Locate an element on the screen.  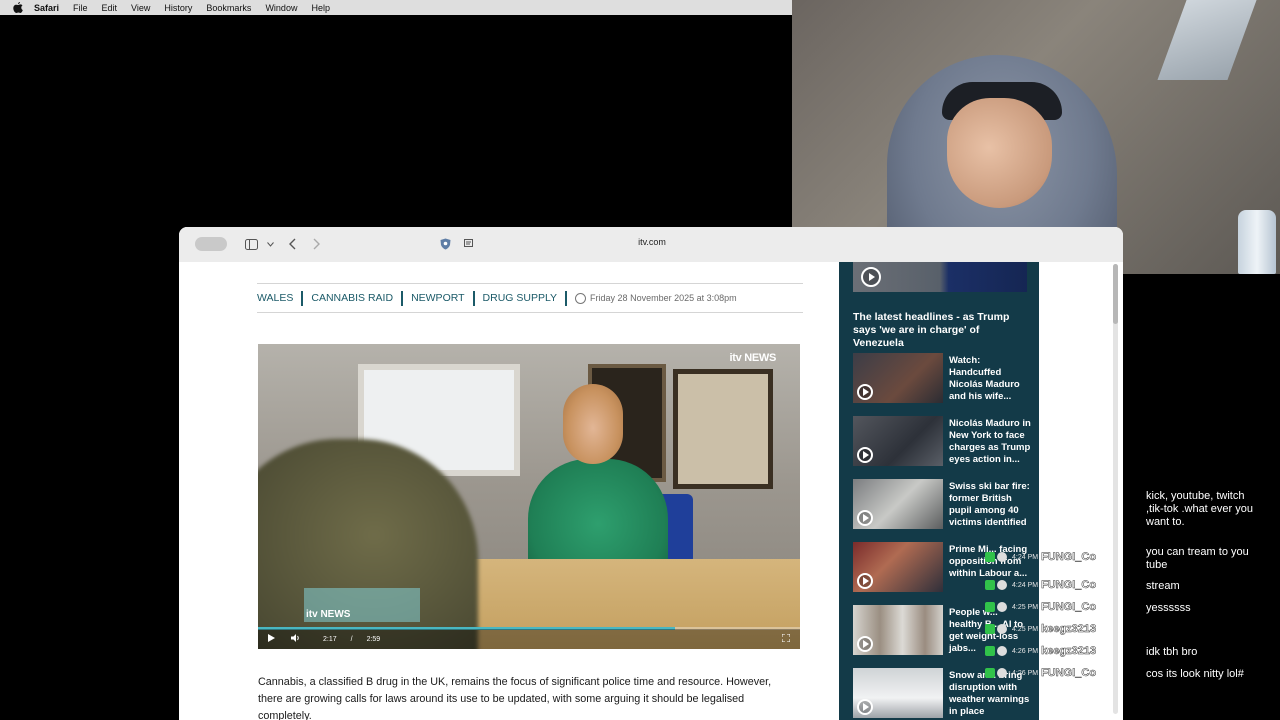
webcam-skylight is located at coordinates (1207, 40).